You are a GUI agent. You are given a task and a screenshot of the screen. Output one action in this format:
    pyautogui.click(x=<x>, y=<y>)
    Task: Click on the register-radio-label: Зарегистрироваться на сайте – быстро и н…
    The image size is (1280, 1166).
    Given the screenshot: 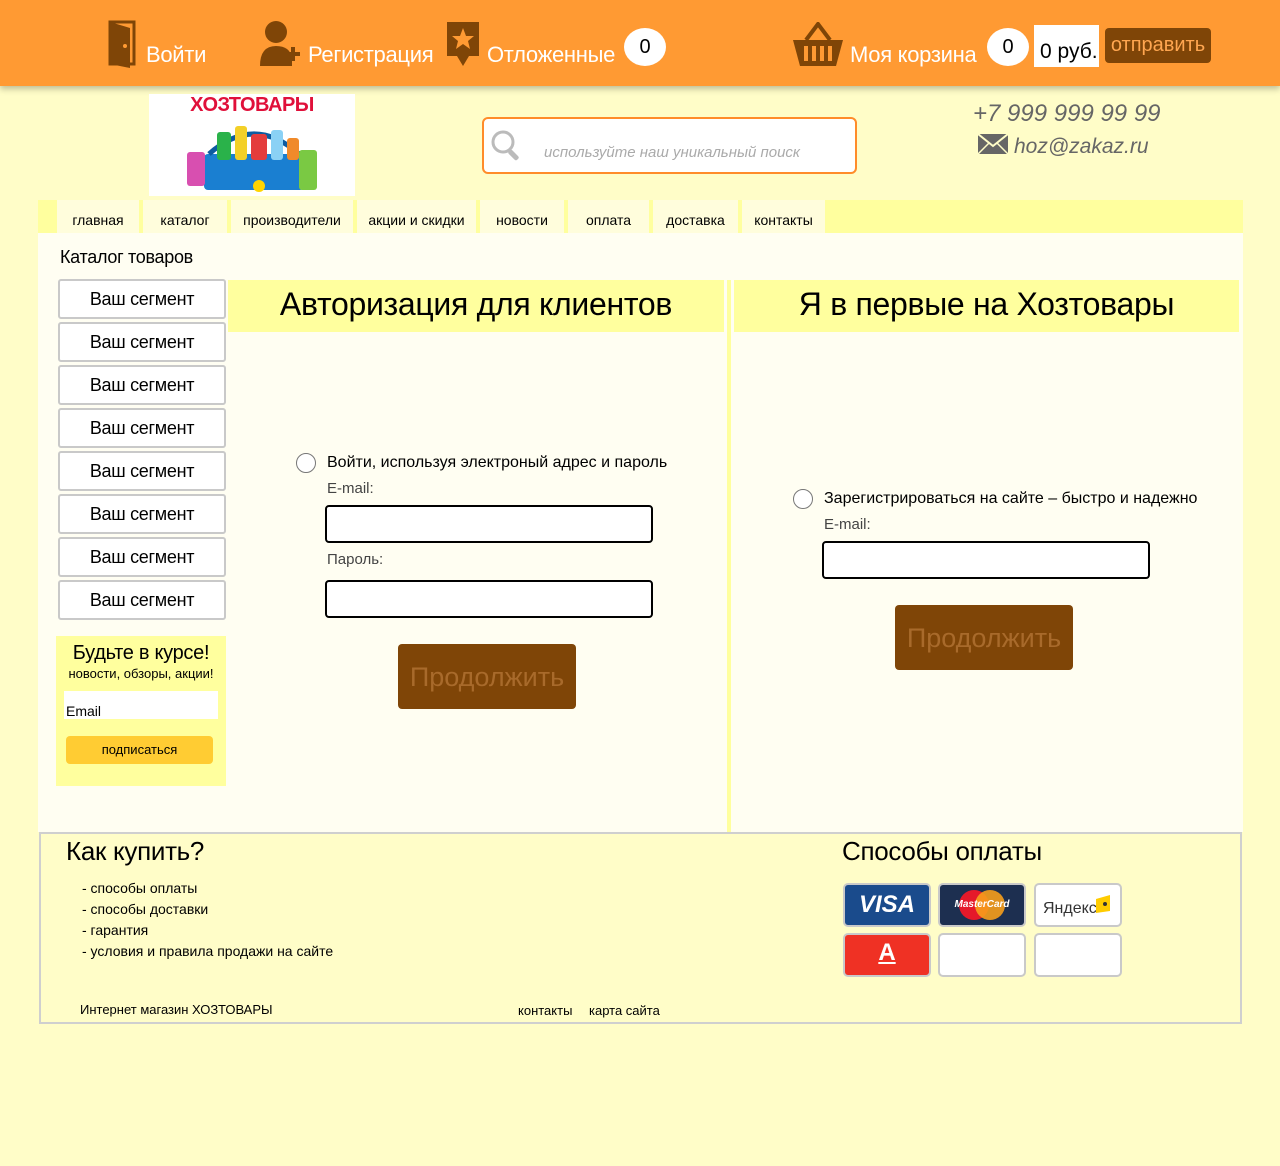 What is the action you would take?
    pyautogui.click(x=1011, y=498)
    